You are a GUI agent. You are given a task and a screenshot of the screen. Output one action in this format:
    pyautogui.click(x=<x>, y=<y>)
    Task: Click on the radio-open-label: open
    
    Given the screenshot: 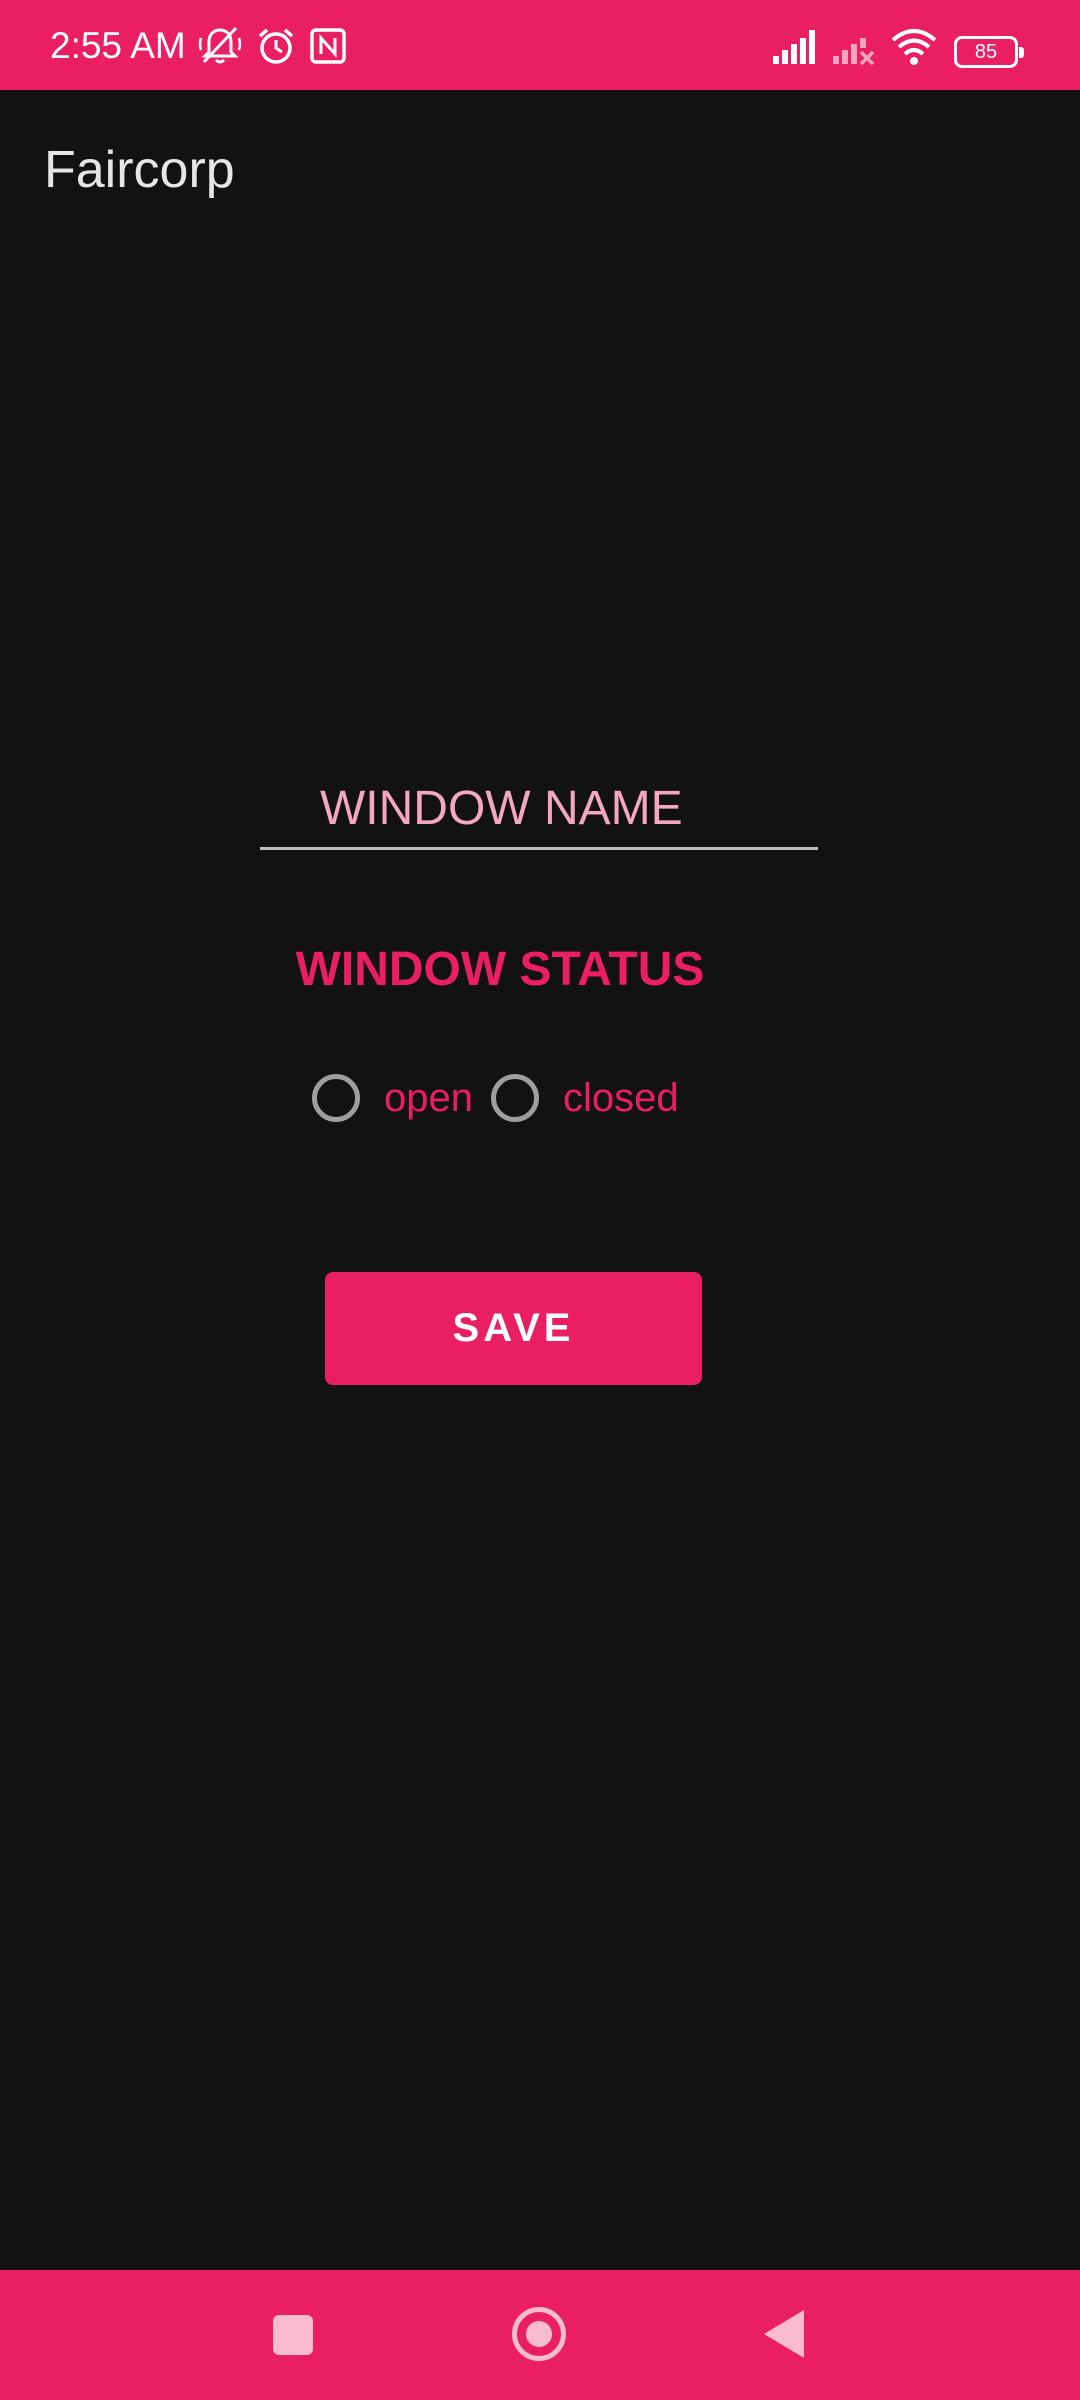 What is the action you would take?
    pyautogui.click(x=428, y=1098)
    